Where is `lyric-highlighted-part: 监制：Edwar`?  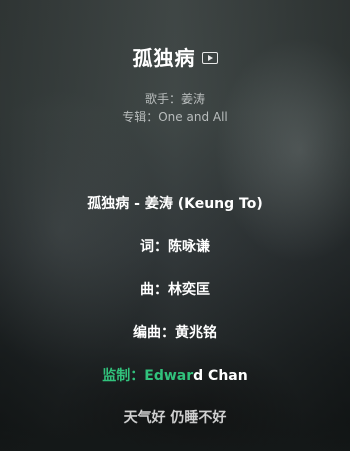 lyric-highlighted-part: 监制：Edwar is located at coordinates (148, 376).